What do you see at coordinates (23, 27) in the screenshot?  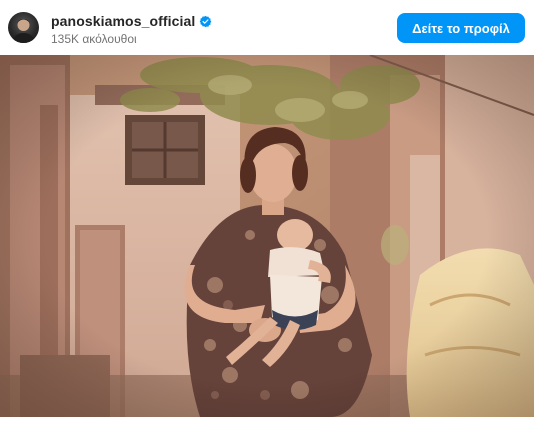 I see `profile-avatar` at bounding box center [23, 27].